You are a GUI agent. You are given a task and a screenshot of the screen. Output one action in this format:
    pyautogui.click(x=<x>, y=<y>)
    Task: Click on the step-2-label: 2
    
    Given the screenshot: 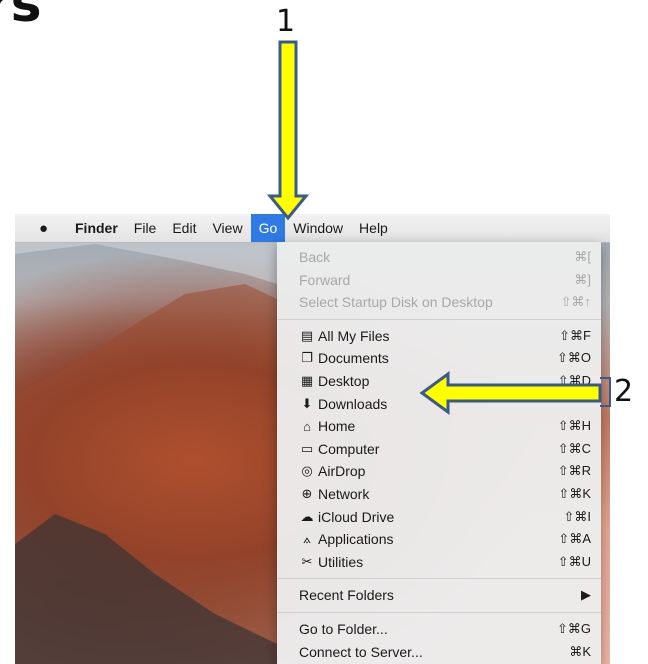 What is the action you would take?
    pyautogui.click(x=624, y=391)
    